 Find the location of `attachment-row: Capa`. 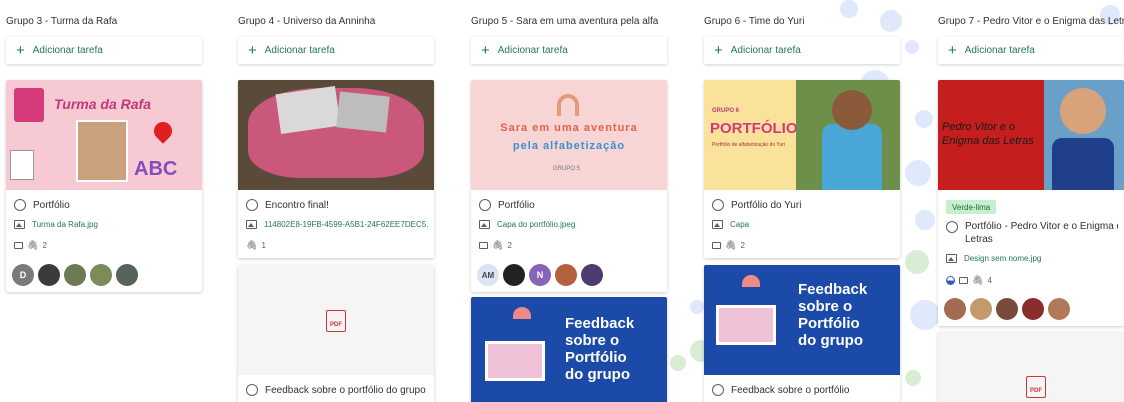

attachment-row: Capa is located at coordinates (803, 224).